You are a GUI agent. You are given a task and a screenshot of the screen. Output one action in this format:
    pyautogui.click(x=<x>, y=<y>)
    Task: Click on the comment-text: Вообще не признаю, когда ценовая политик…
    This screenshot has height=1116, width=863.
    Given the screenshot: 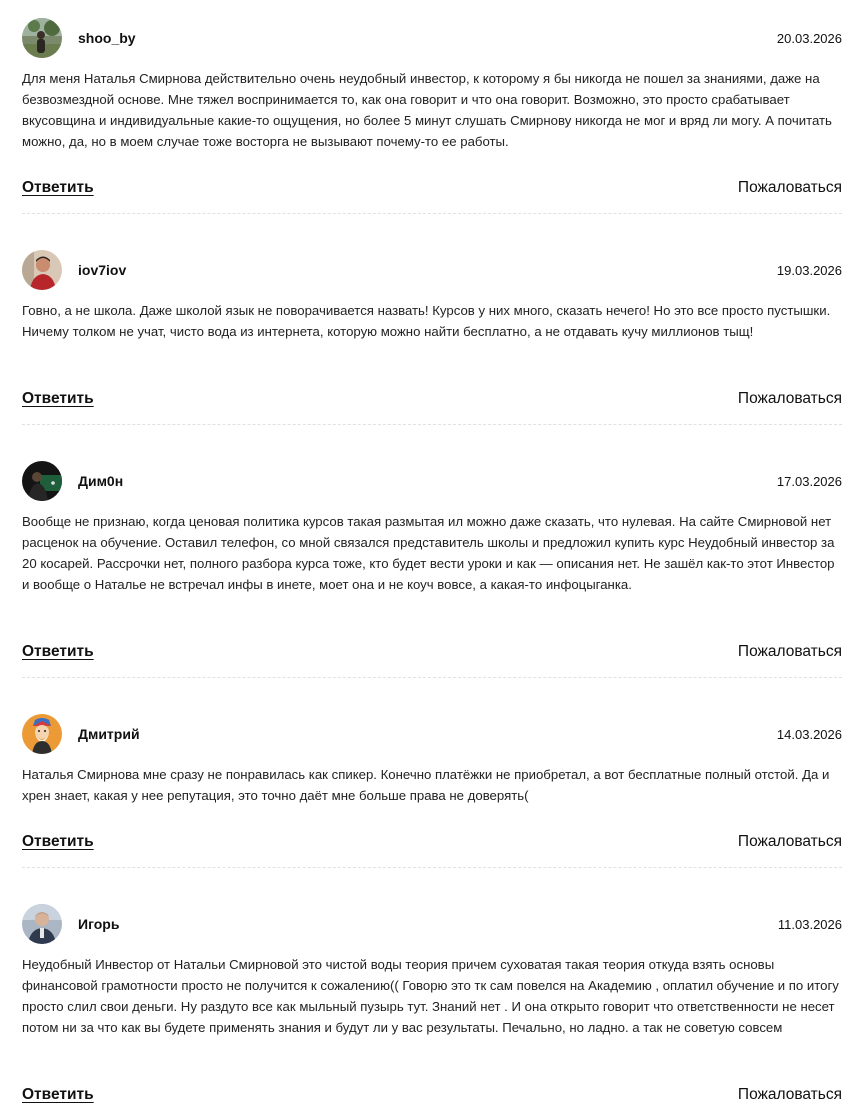 What is the action you would take?
    pyautogui.click(x=428, y=553)
    